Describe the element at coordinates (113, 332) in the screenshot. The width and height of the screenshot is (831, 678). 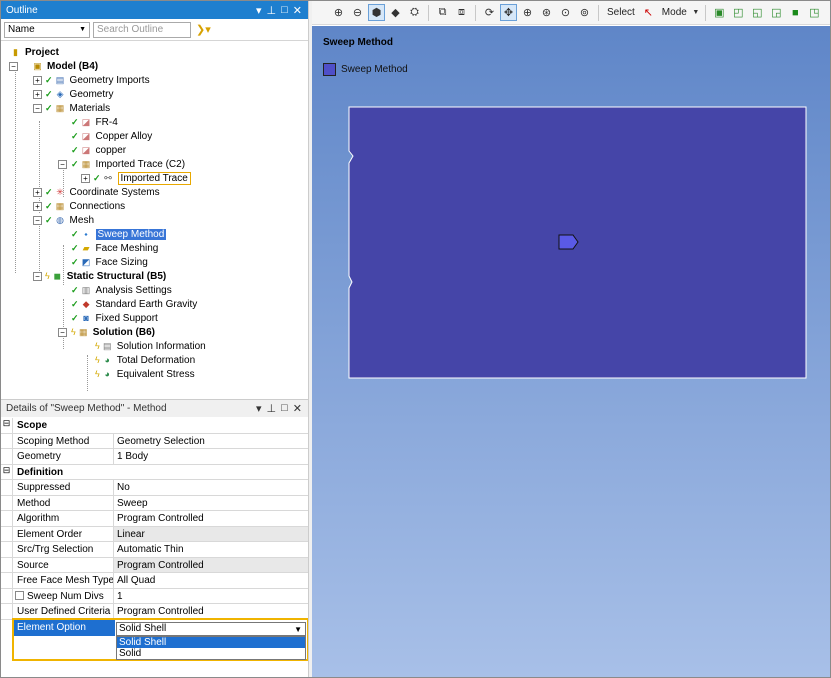
I see `tree-node-solution: ϟ ▦ Solution (B6)` at that location.